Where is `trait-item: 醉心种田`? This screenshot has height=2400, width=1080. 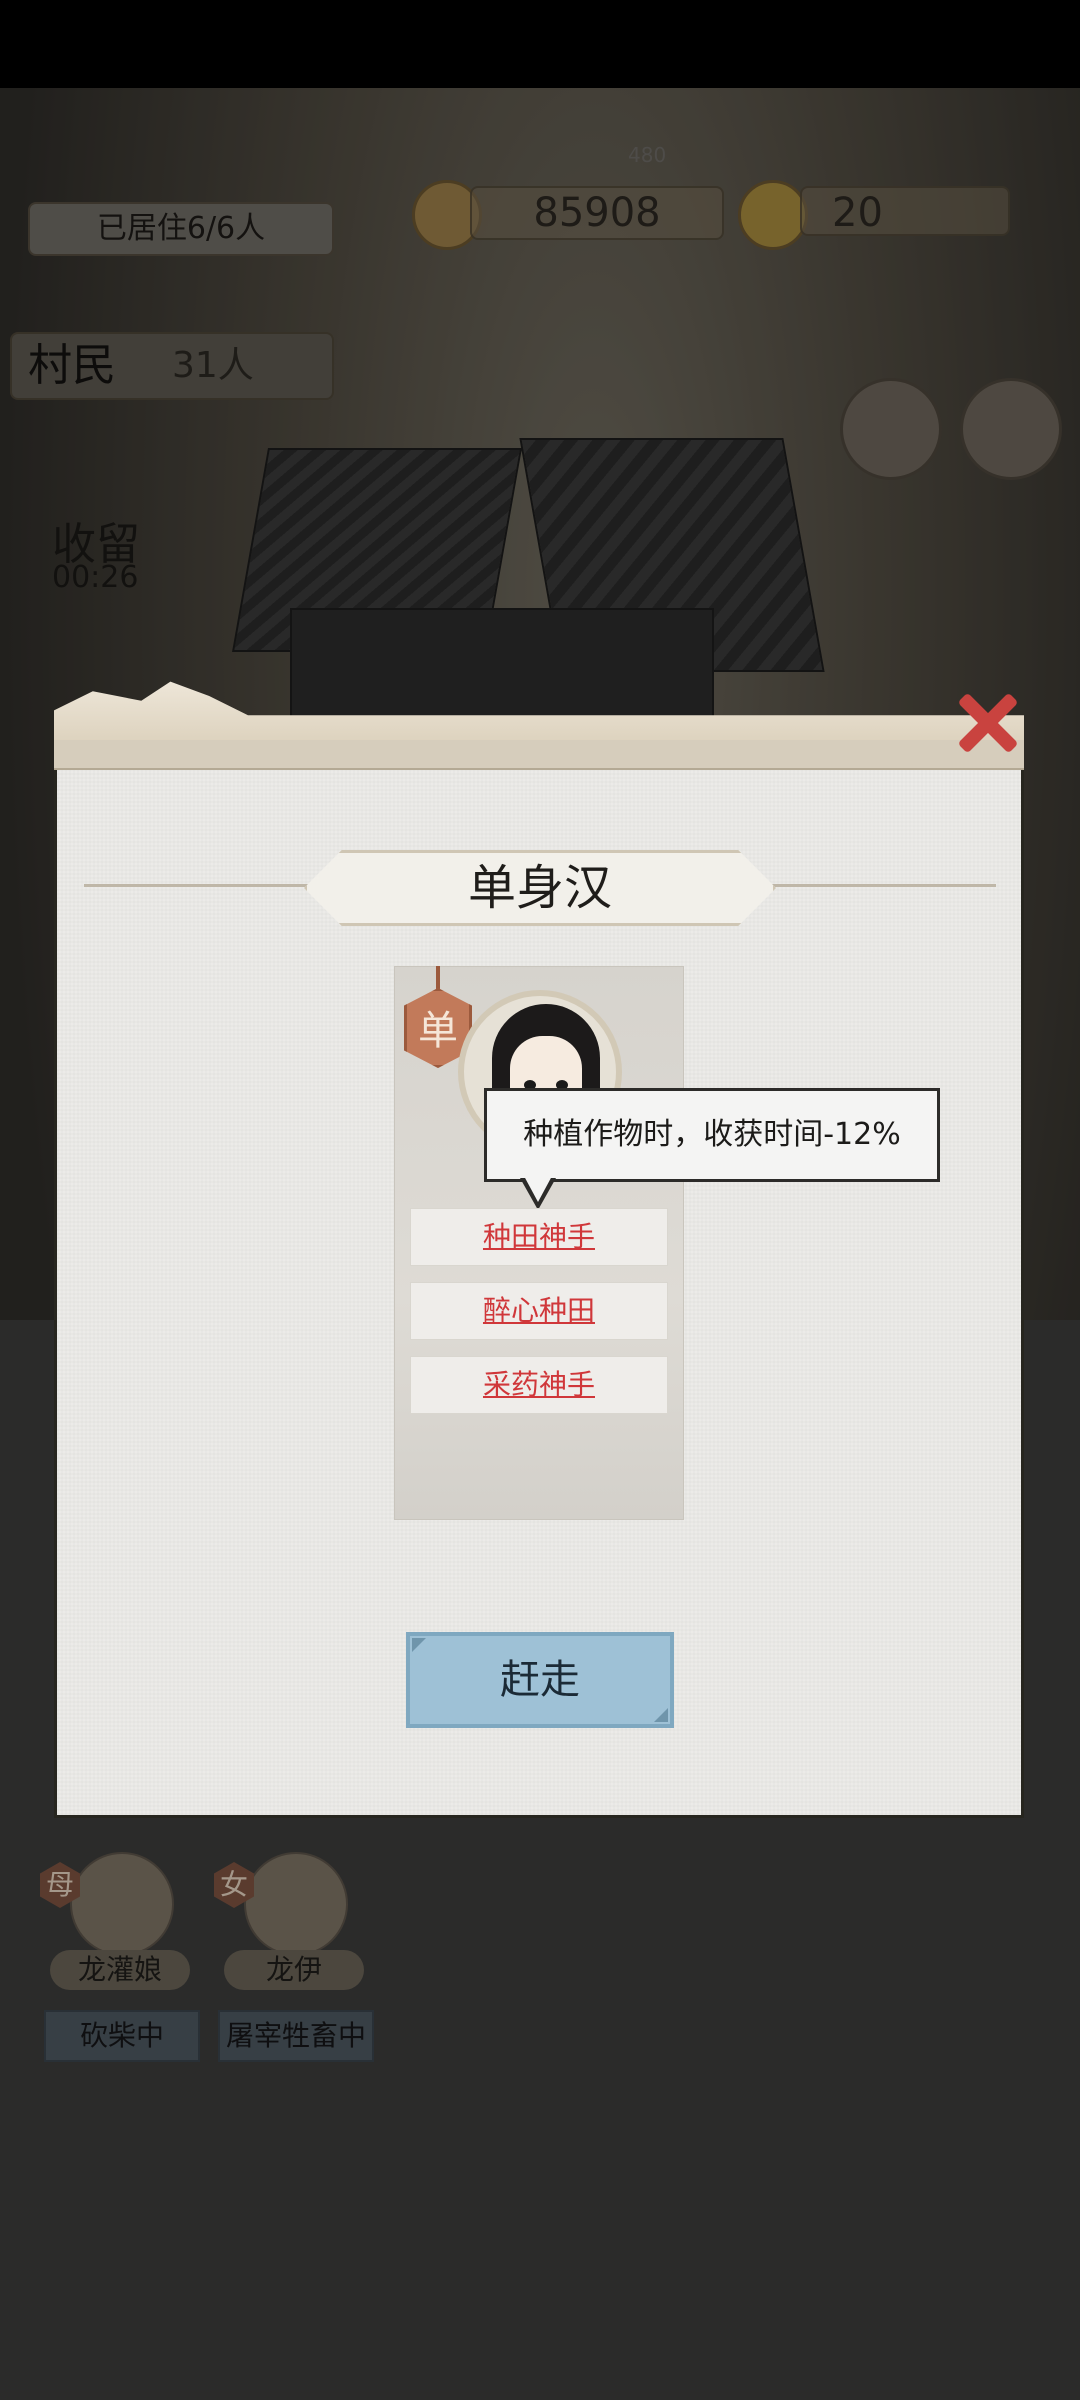
trait-item: 醉心种田 is located at coordinates (539, 1311).